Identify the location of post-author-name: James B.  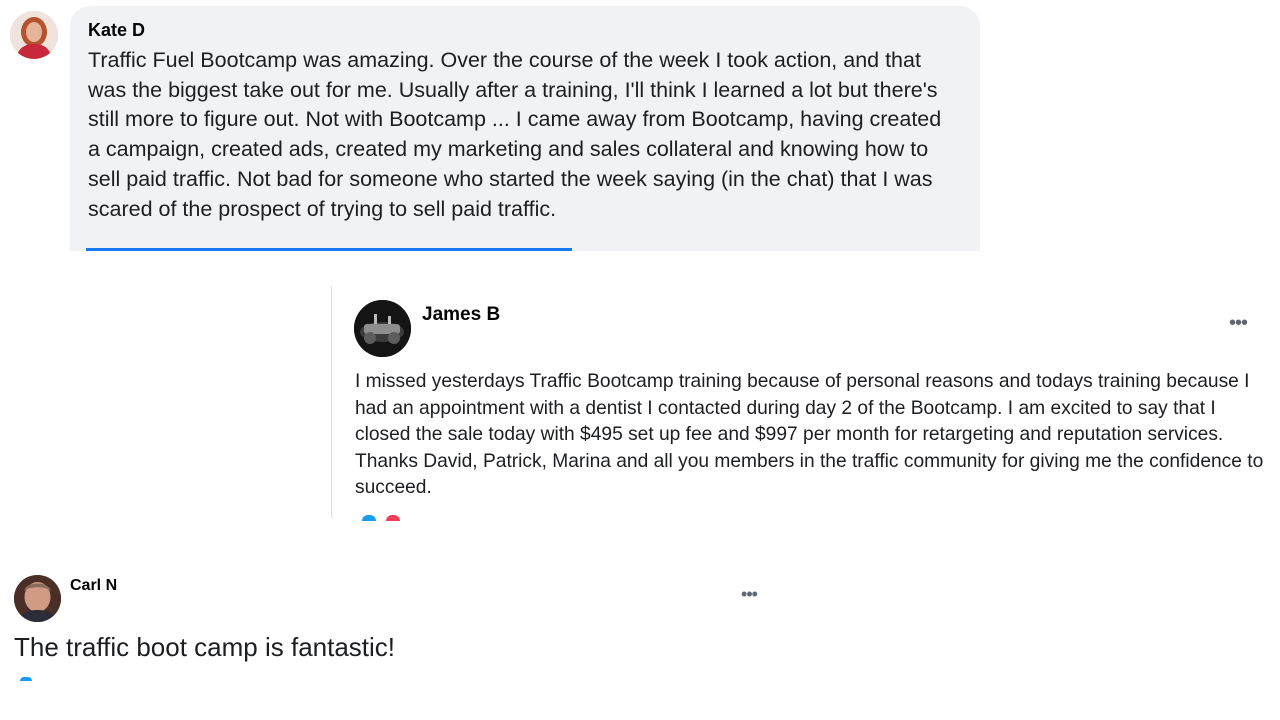
(461, 315).